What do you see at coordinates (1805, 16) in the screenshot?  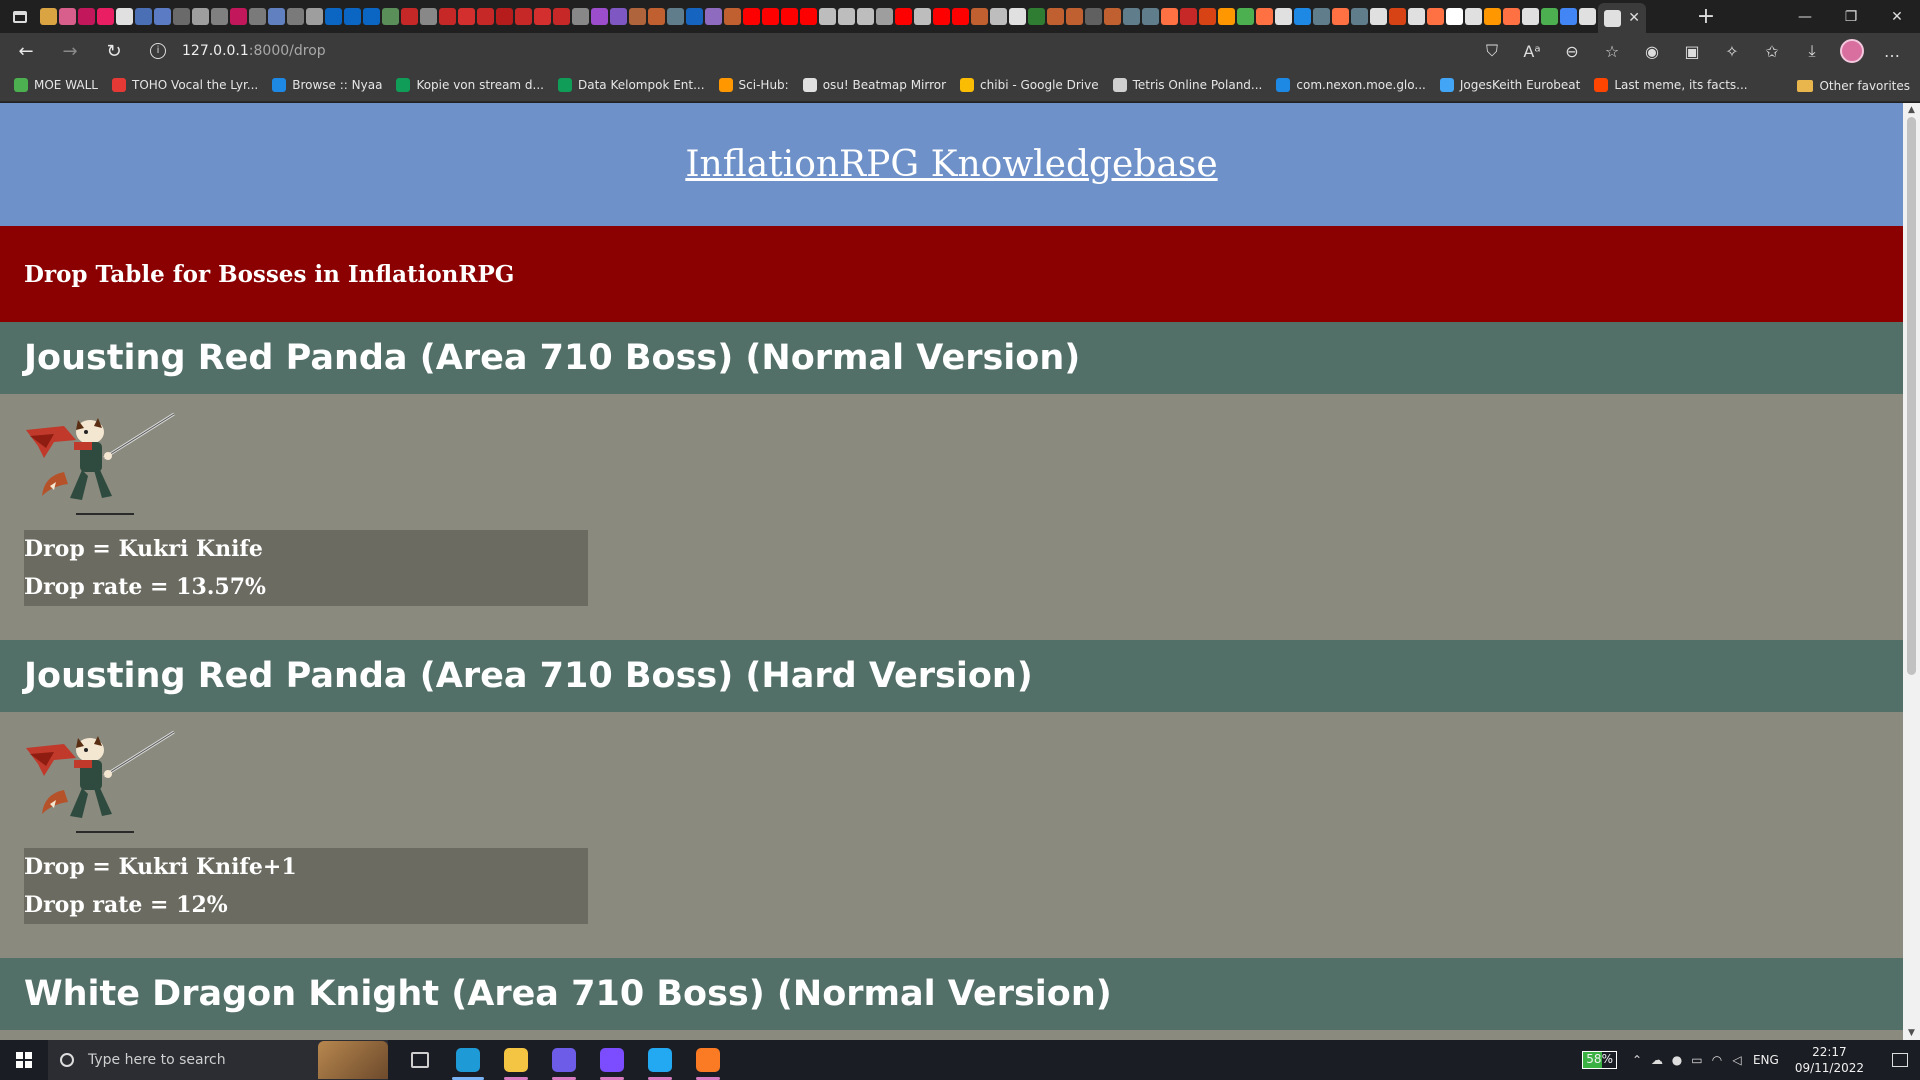 I see `minimize-button: —` at bounding box center [1805, 16].